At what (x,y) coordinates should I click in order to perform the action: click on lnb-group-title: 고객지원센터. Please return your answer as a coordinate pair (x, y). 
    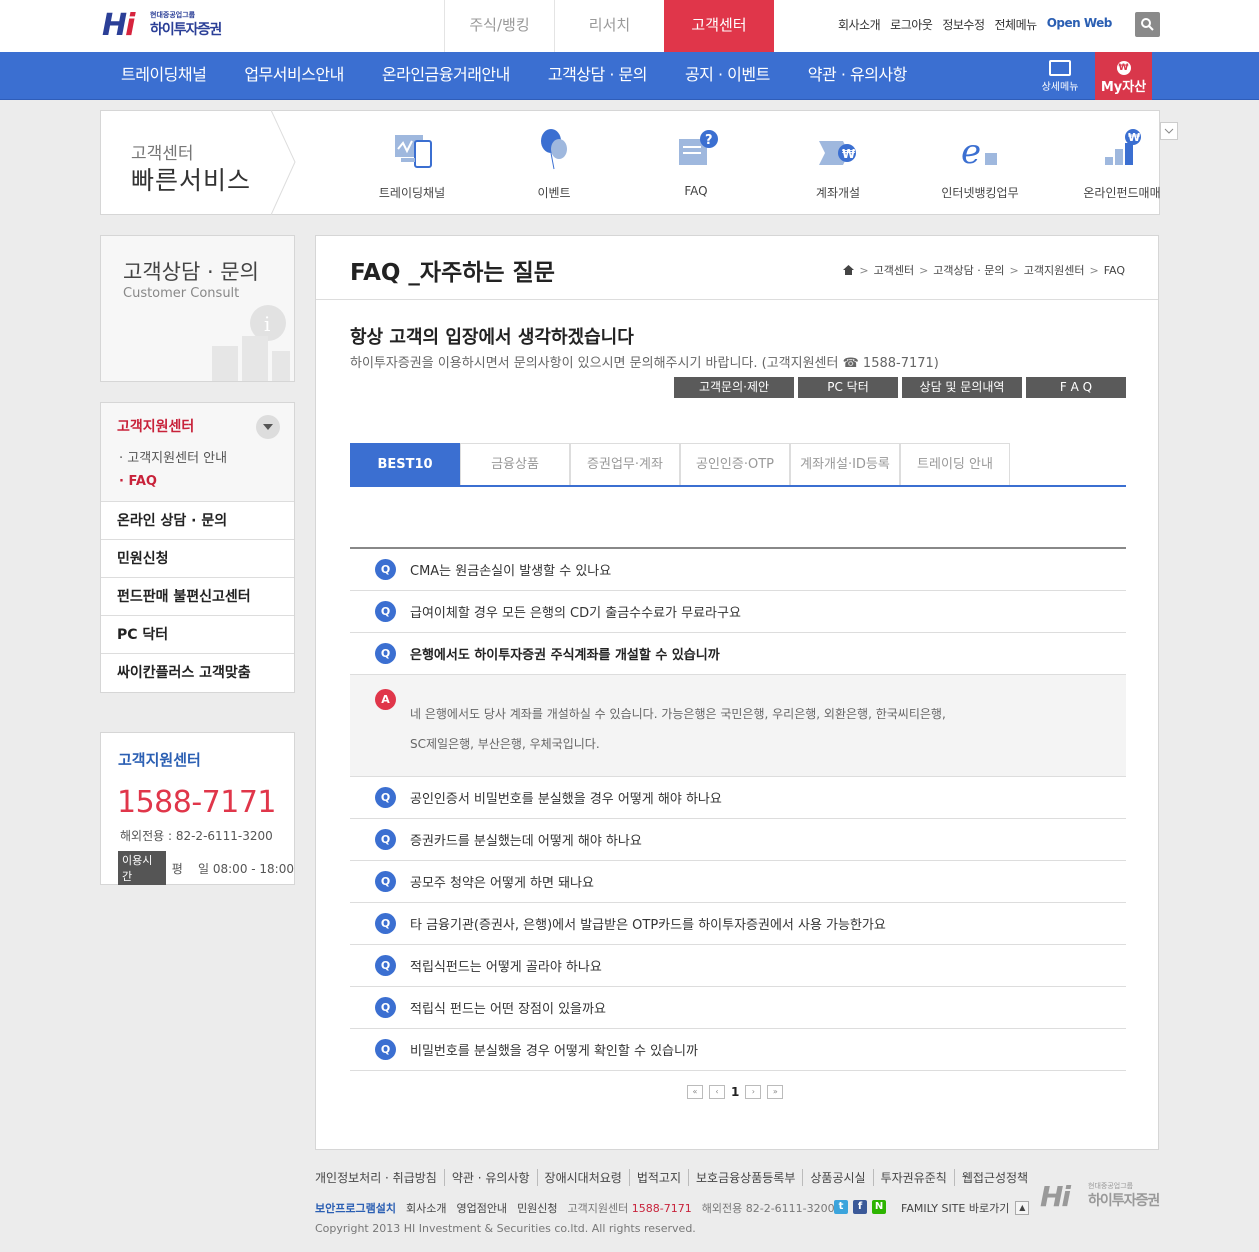
    Looking at the image, I should click on (198, 427).